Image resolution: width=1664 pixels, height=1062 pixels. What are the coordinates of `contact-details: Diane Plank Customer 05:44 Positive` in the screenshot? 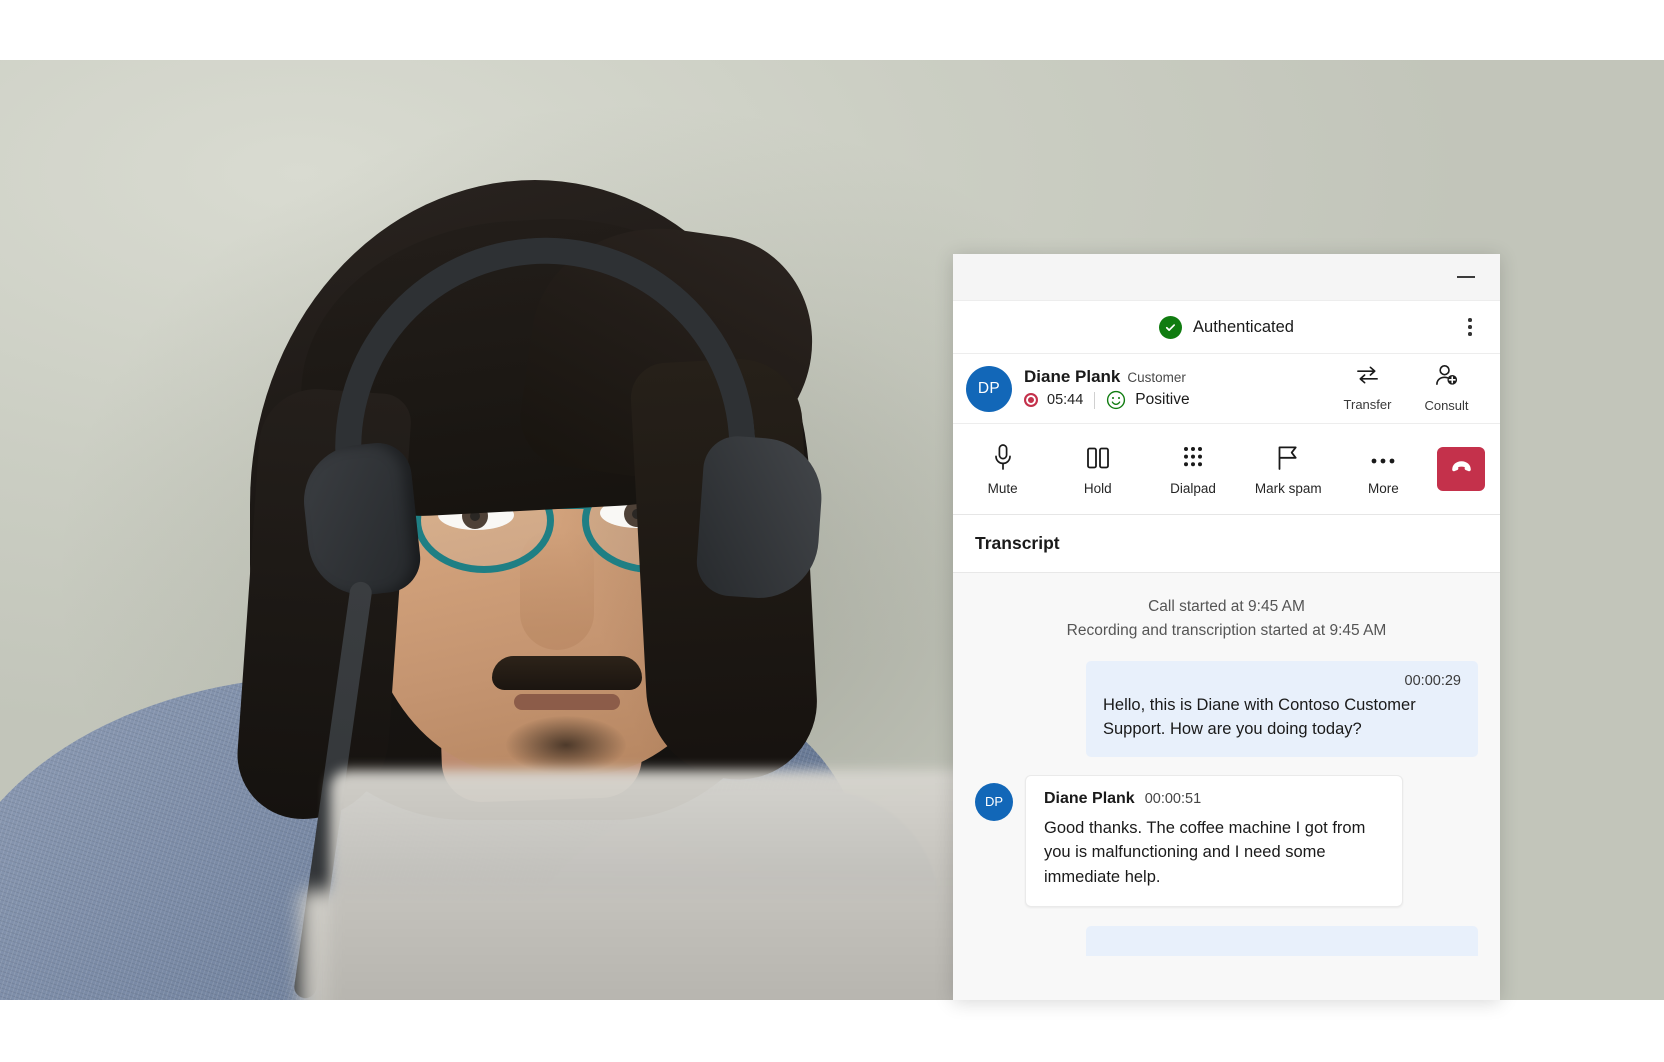 It's located at (1176, 388).